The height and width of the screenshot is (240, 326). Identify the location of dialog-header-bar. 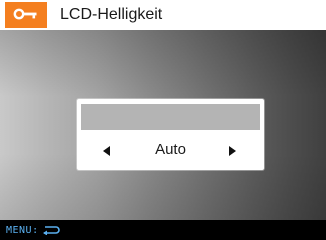
(170, 117).